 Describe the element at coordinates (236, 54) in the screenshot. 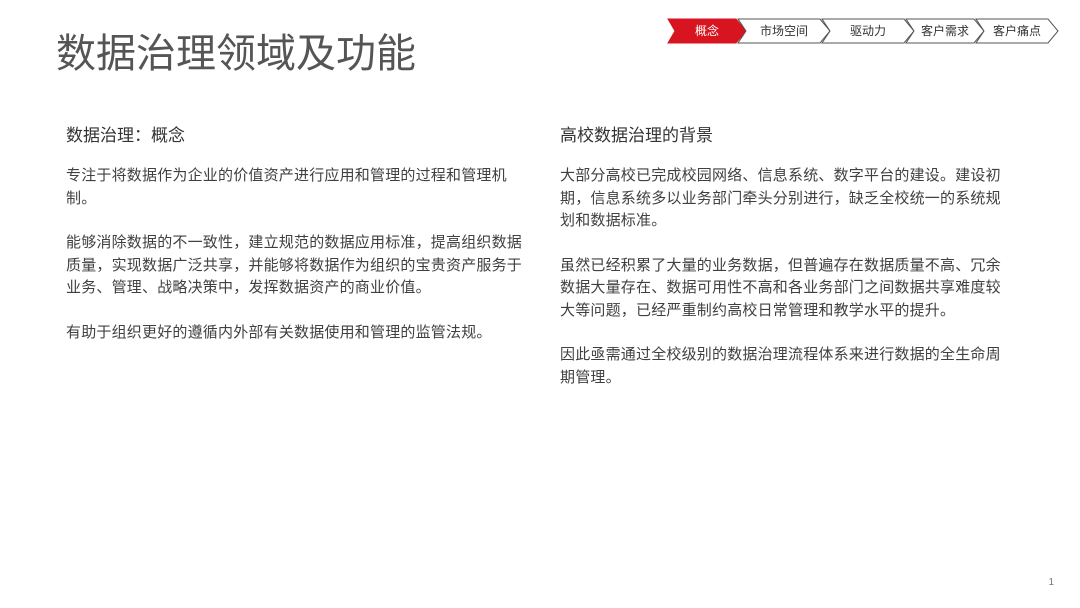

I see `page-title: 数据治理领域及功能` at that location.